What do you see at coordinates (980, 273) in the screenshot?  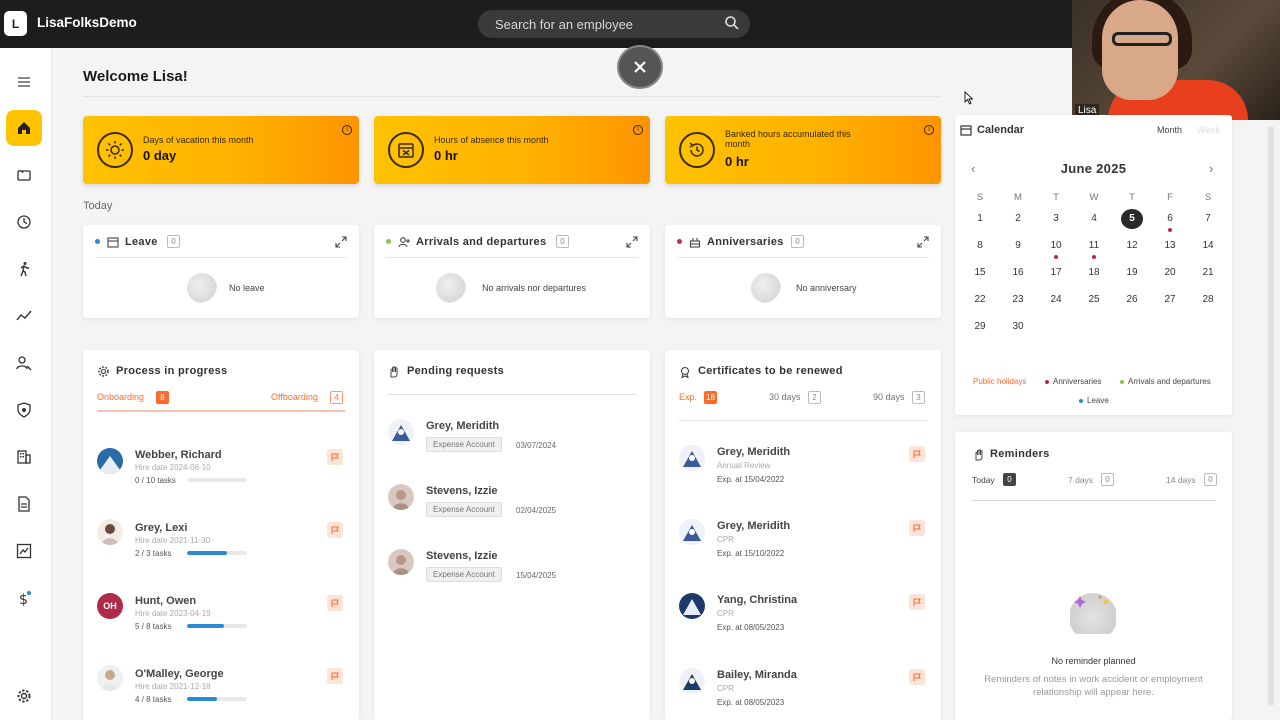 I see `calendar-day: 15` at bounding box center [980, 273].